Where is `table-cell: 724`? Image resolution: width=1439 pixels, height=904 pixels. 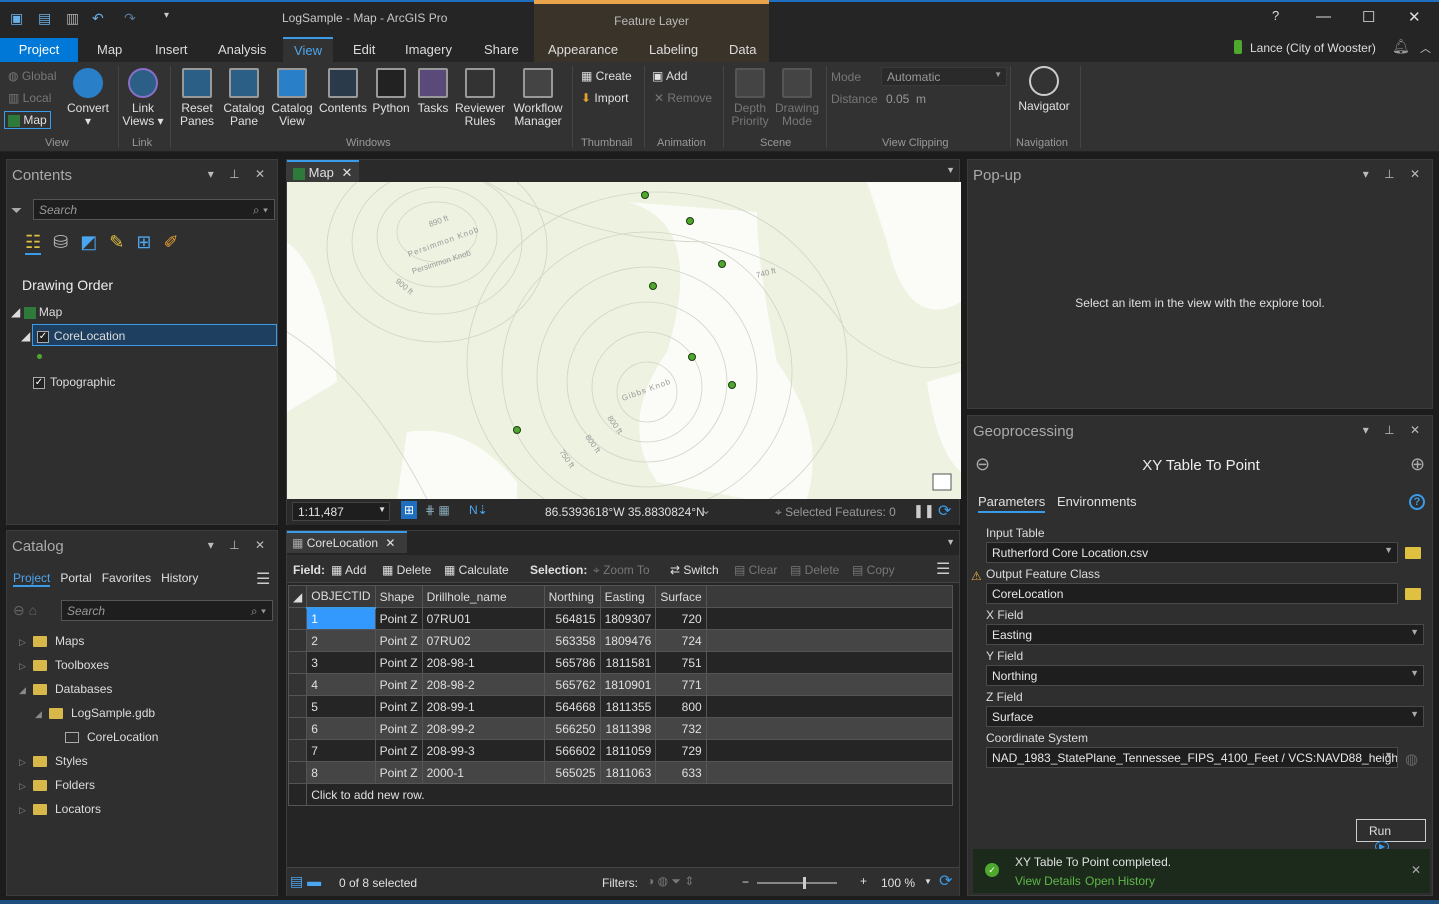 table-cell: 724 is located at coordinates (681, 640).